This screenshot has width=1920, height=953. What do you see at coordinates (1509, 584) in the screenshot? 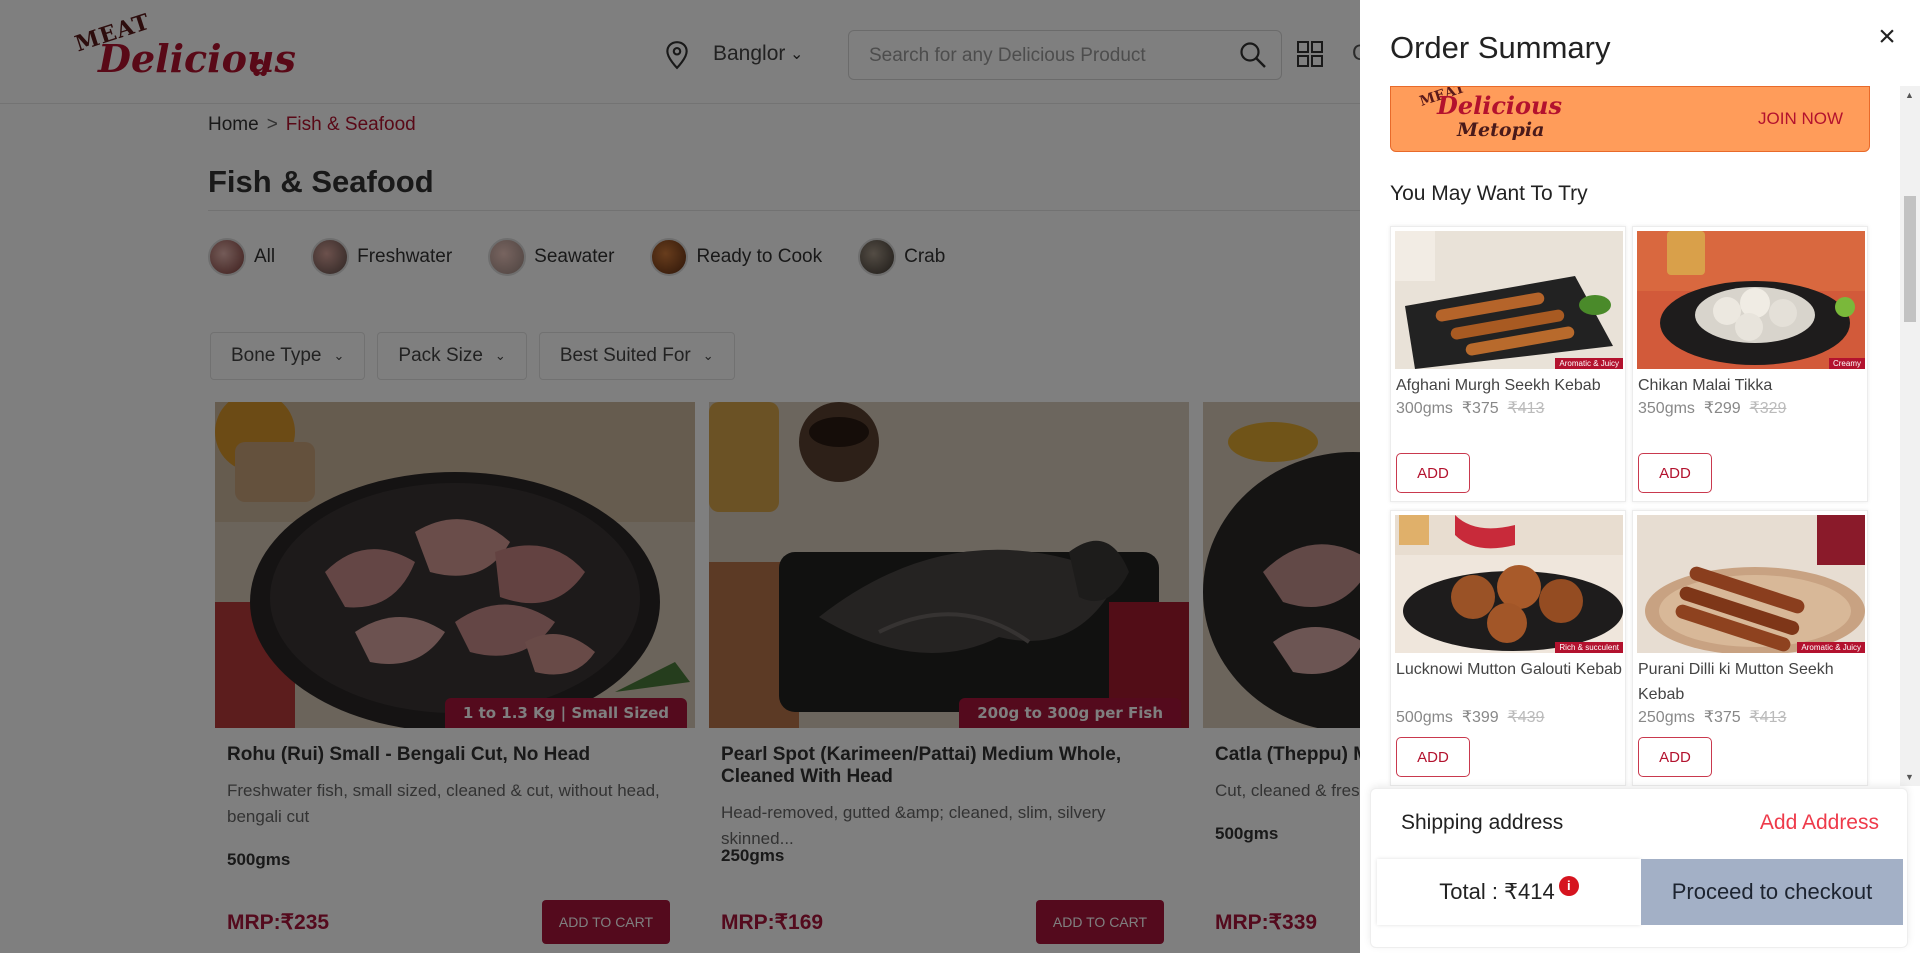
I see `suggestion-image: Rich & succulent` at bounding box center [1509, 584].